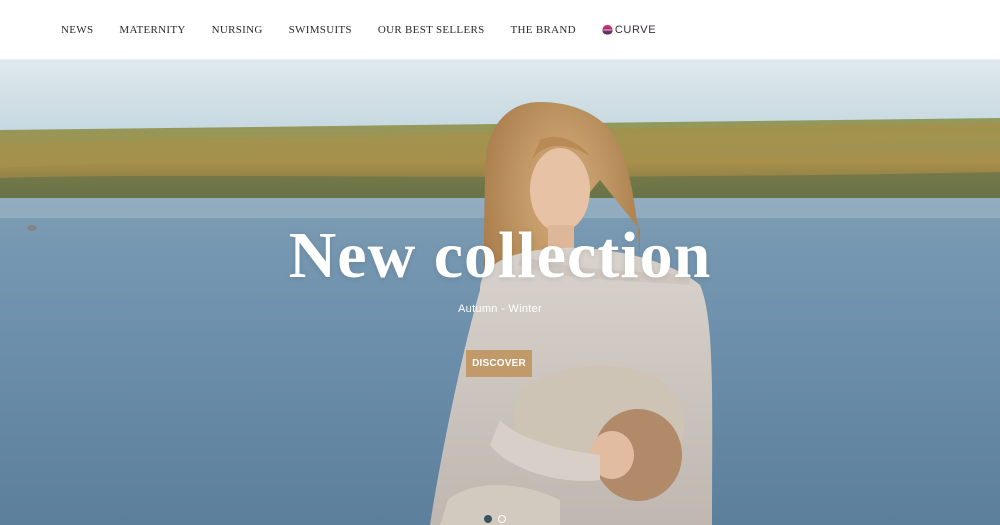 The width and height of the screenshot is (1000, 525). What do you see at coordinates (500, 309) in the screenshot?
I see `hero-subtitle: Autumn - Winter` at bounding box center [500, 309].